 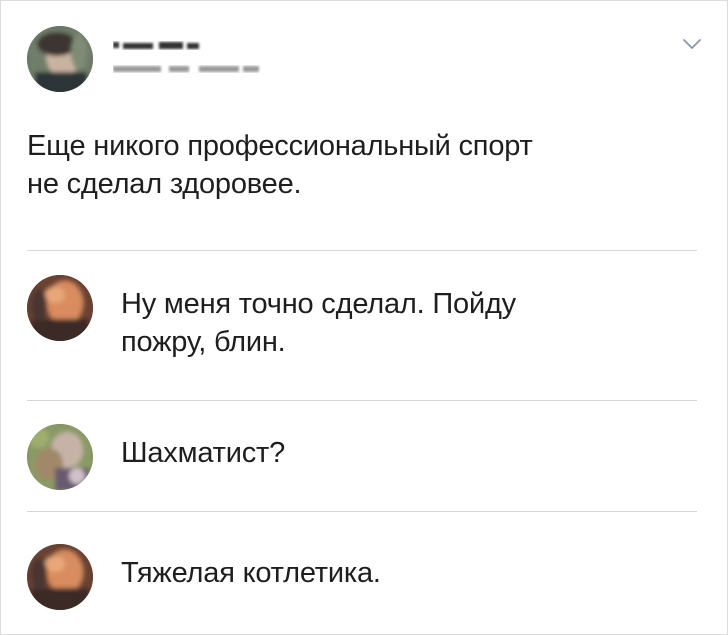 I want to click on comment-text-line: пожру, блин., so click(x=203, y=342).